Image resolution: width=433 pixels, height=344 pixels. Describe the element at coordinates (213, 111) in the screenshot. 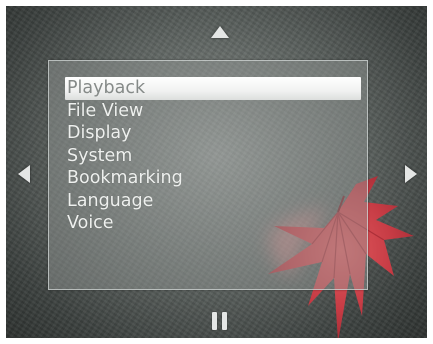

I see `menu-item-file-view: File View` at that location.